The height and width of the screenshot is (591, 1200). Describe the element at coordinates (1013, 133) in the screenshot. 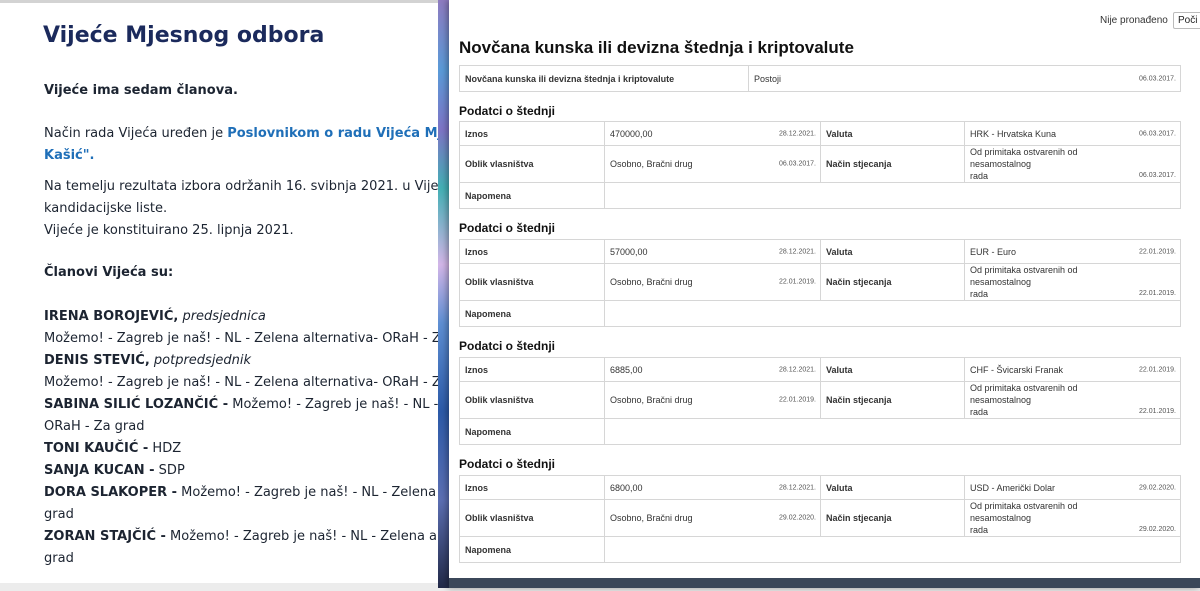

I see `currency-value: HRK - Hrvatska Kuna` at that location.